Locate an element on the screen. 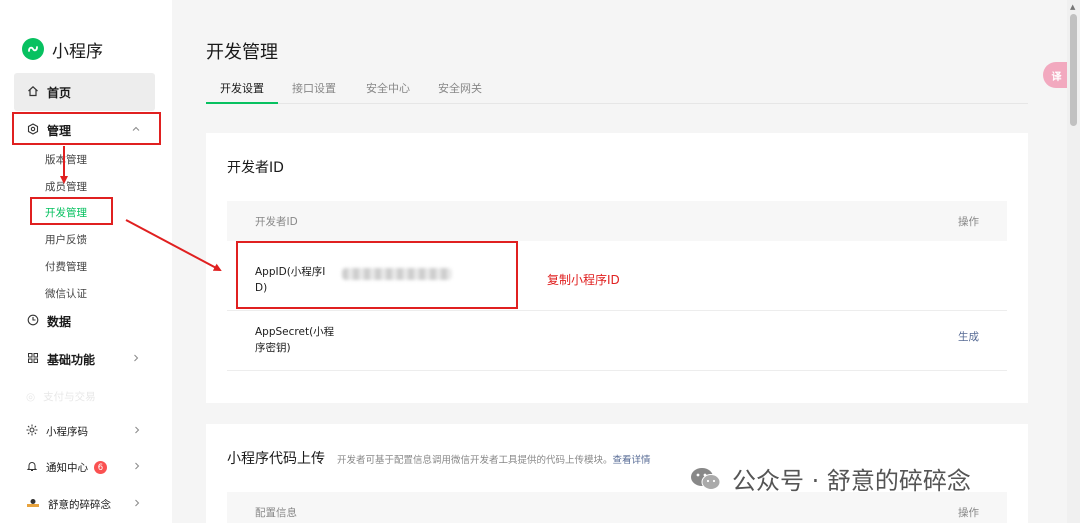  watermark: 公众号 · 舒意的碎碎念 is located at coordinates (830, 478).